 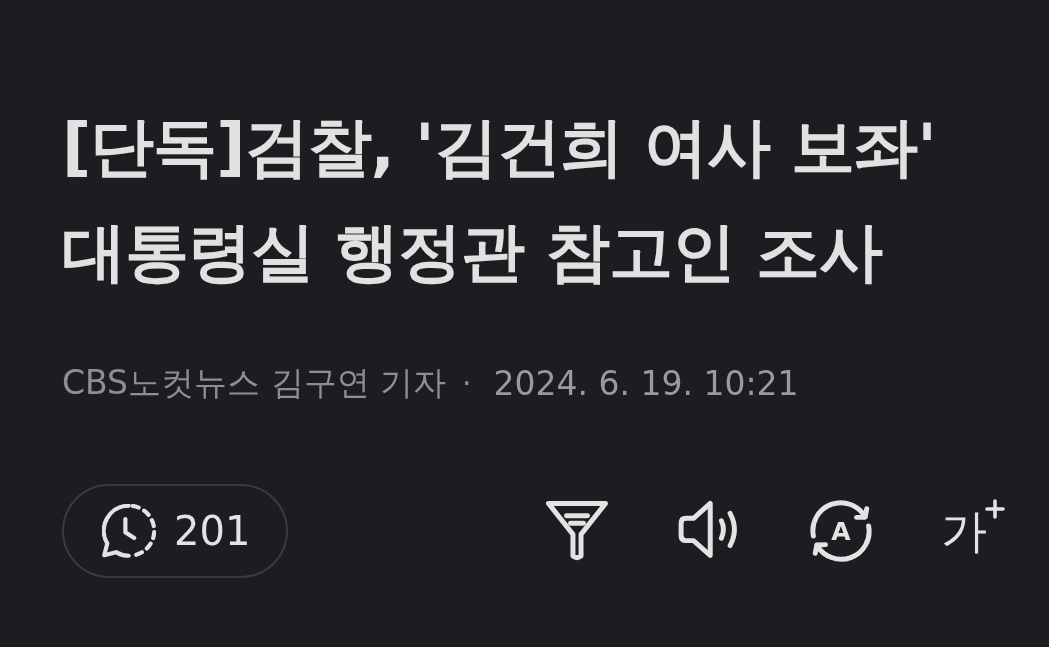 I want to click on translate-button: A, so click(x=841, y=531).